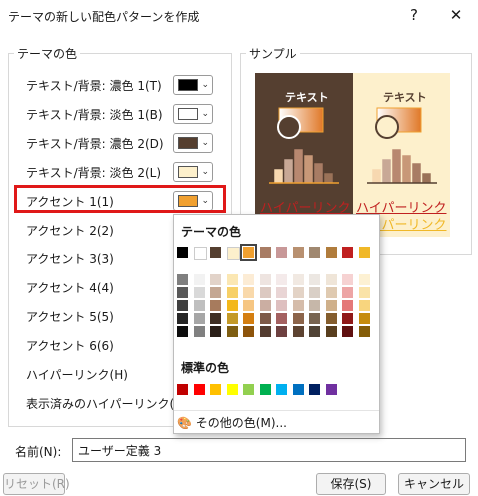 The width and height of the screenshot is (478, 496). I want to click on title-bar: テーマの新しい配色パターンを作成 ? ✕, so click(239, 16).